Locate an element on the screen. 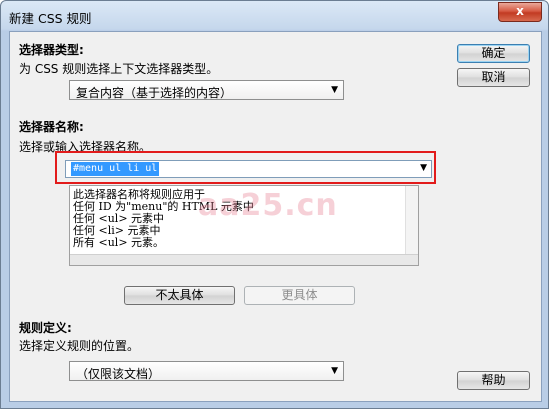  rule-definition-value: （仅限该文档） is located at coordinates (118, 374).